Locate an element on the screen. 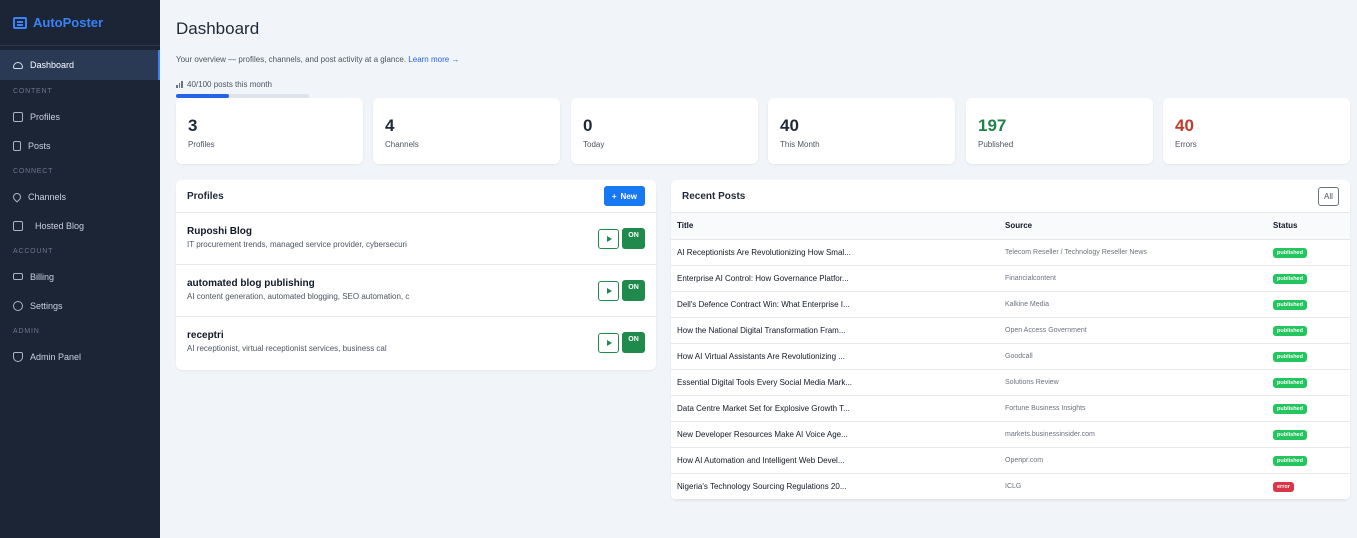 The height and width of the screenshot is (538, 1357). usage-text: 40/100 posts this month is located at coordinates (229, 84).